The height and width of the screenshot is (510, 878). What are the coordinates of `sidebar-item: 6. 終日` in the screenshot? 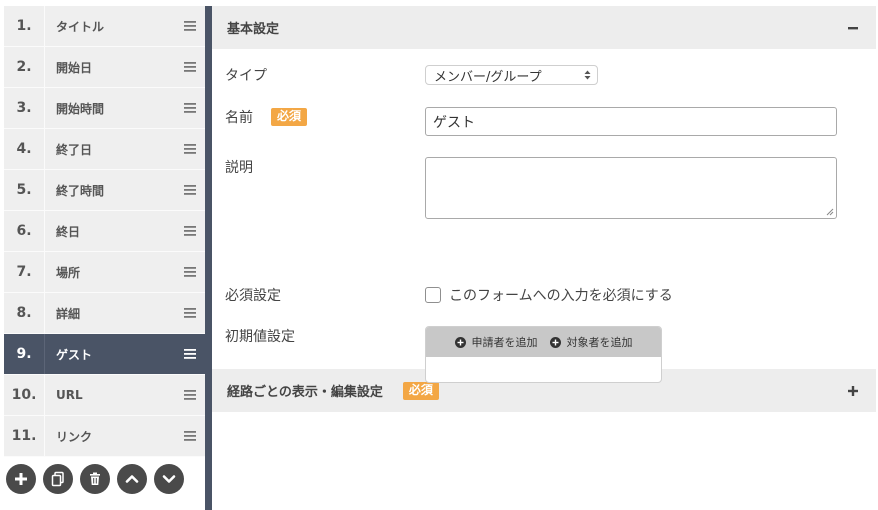 It's located at (104, 231).